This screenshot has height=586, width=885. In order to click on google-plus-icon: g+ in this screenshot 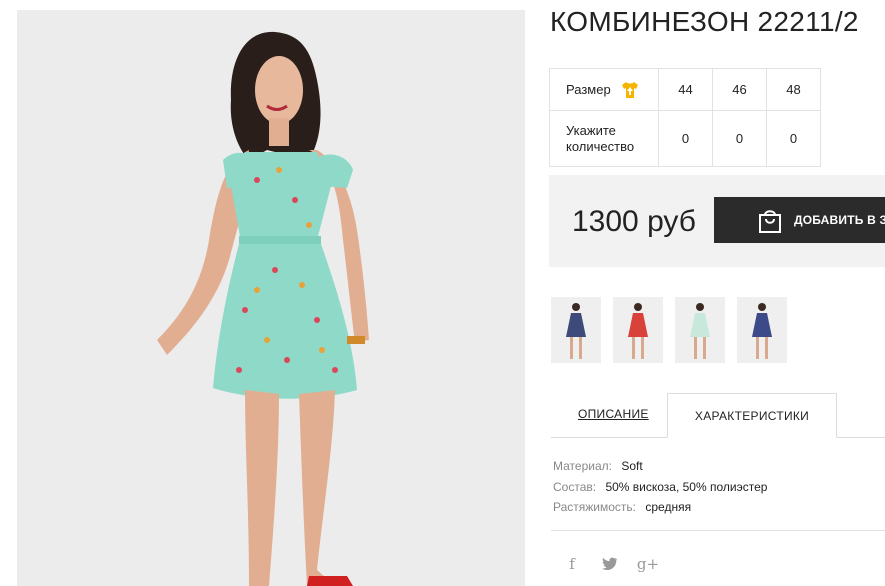, I will do `click(648, 564)`.